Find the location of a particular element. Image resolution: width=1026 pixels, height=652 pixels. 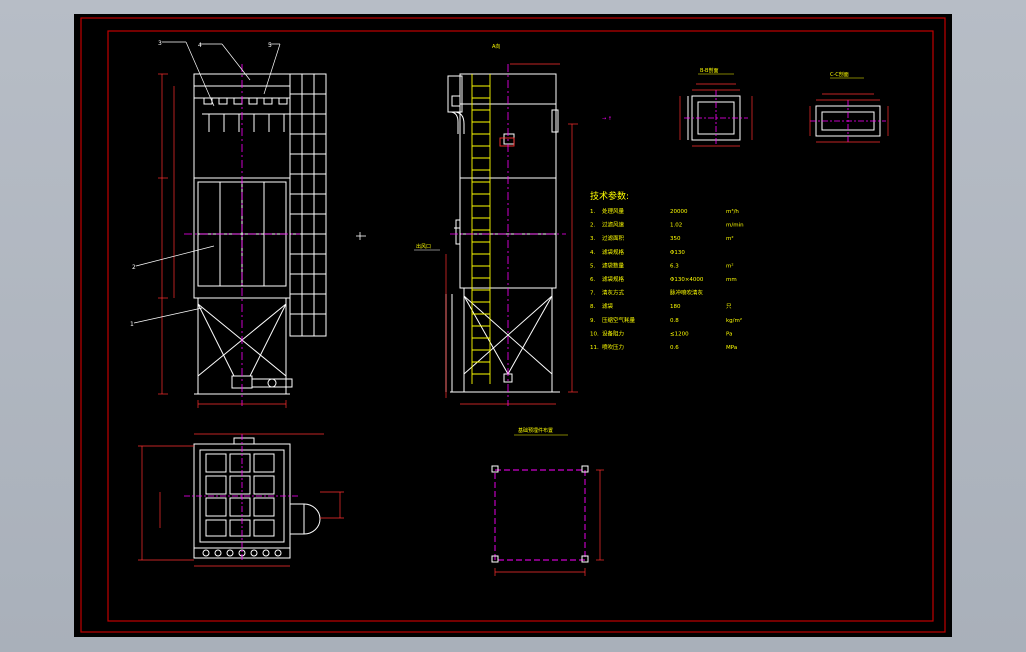

view-arrow is located at coordinates (361, 236).